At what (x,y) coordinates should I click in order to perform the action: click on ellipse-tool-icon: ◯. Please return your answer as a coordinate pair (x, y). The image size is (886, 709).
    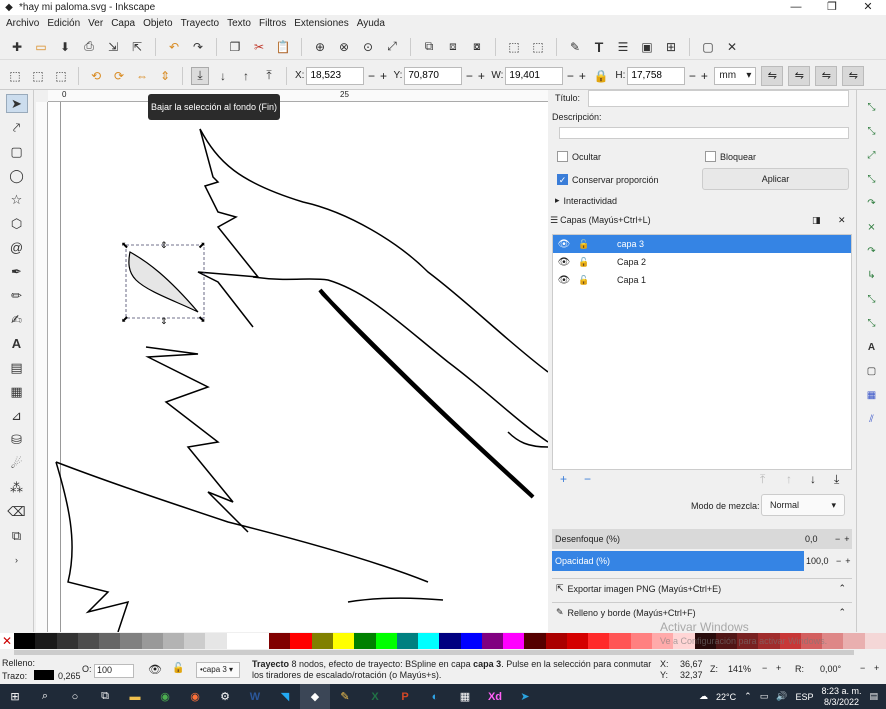
    Looking at the image, I should click on (17, 175).